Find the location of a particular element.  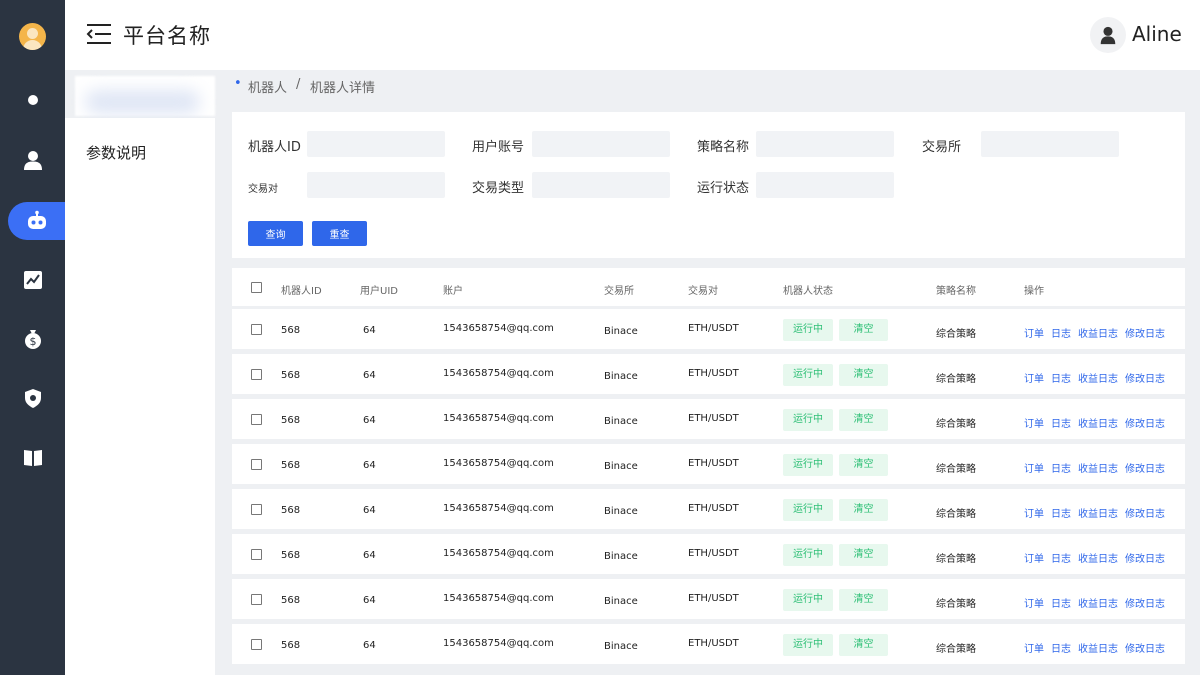

user-account-input is located at coordinates (601, 144).